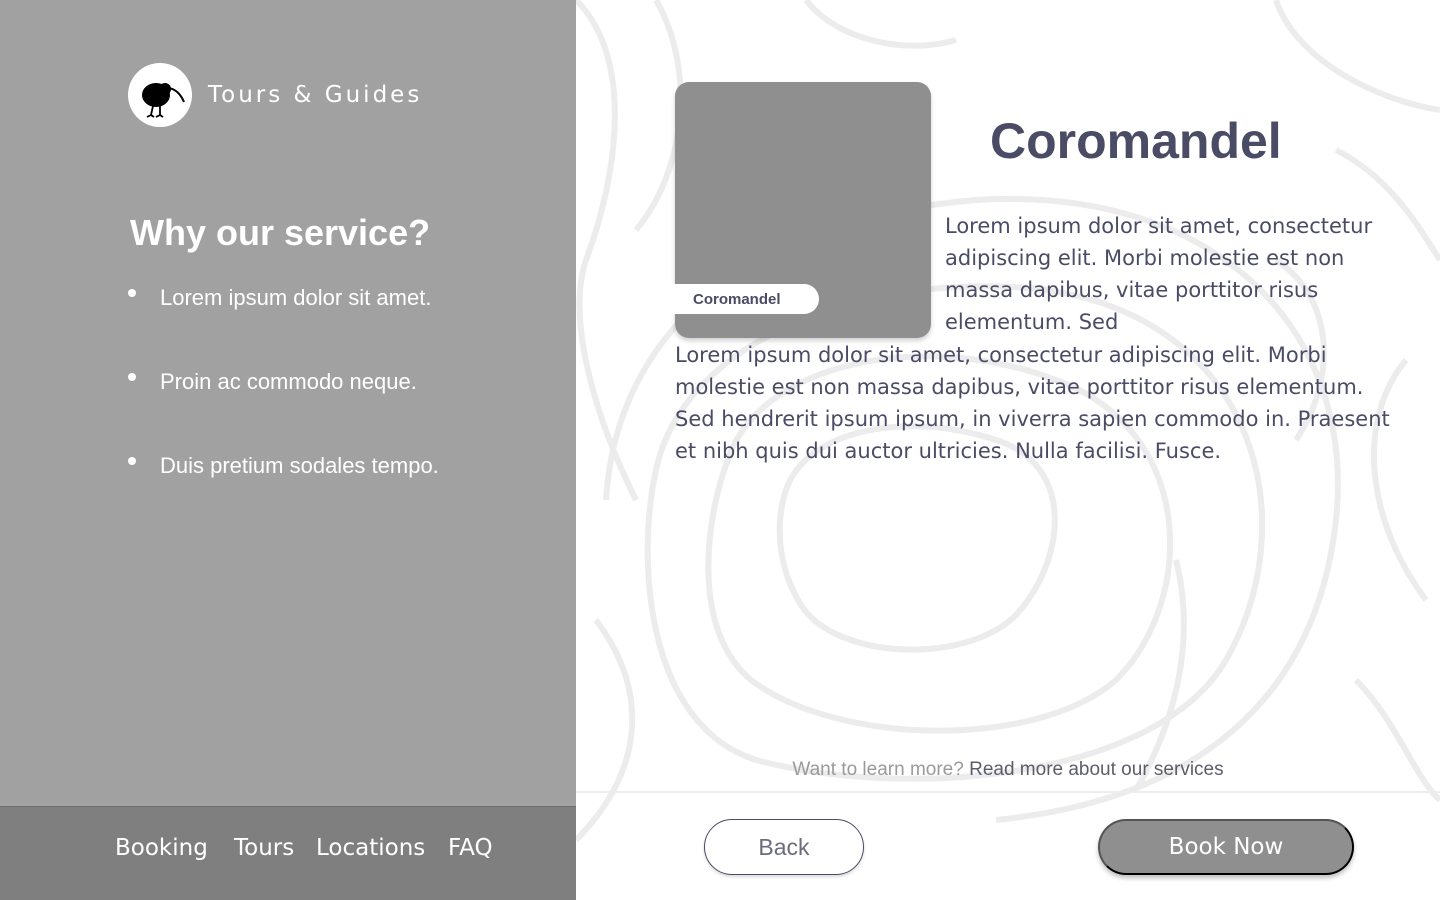  I want to click on read-more-link: Read more about our services, so click(1096, 769).